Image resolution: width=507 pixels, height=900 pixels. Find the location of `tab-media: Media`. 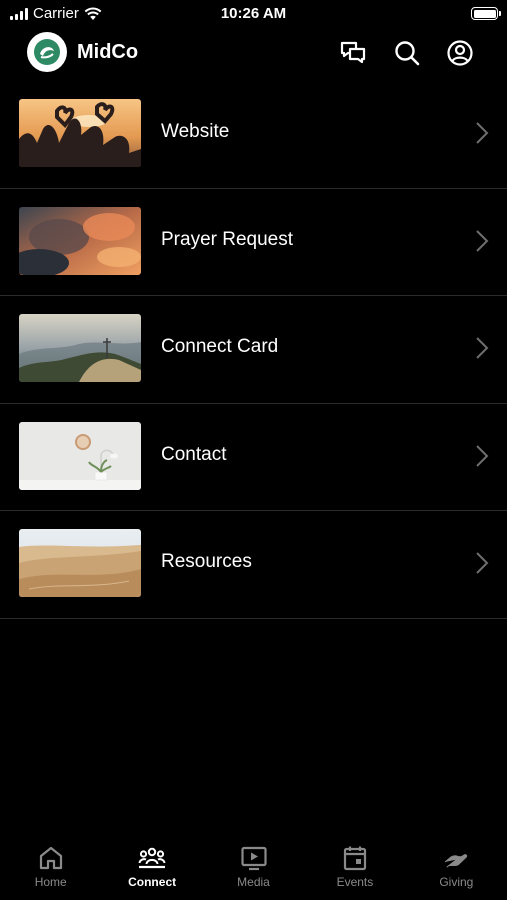

tab-media: Media is located at coordinates (253, 869).